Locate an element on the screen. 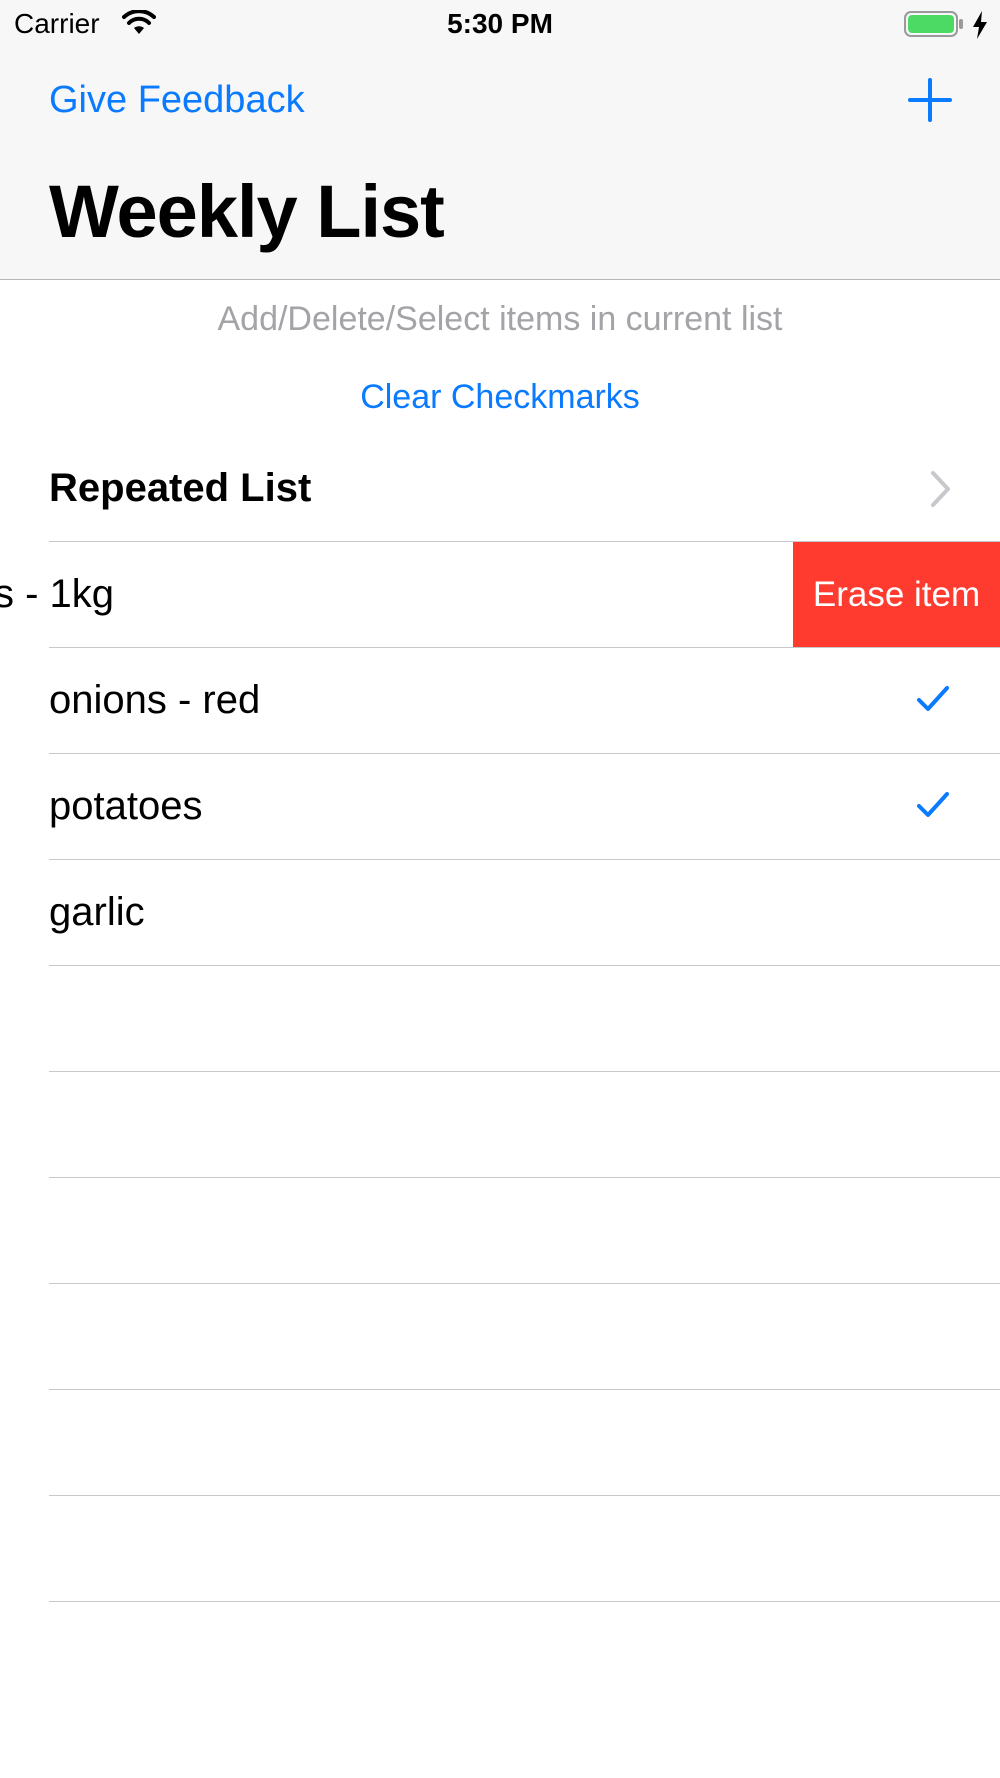 This screenshot has width=1000, height=1778. page-title: Weekly List is located at coordinates (247, 211).